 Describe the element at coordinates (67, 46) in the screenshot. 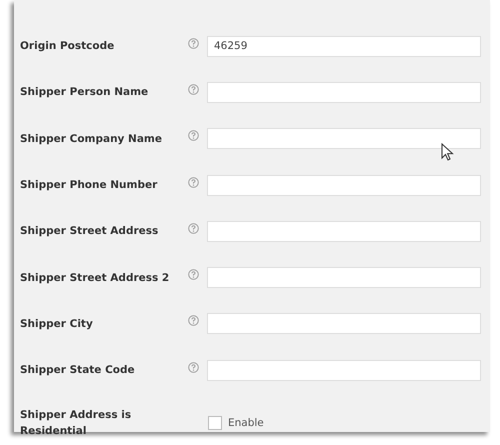

I see `field-label: Origin Postcode` at that location.